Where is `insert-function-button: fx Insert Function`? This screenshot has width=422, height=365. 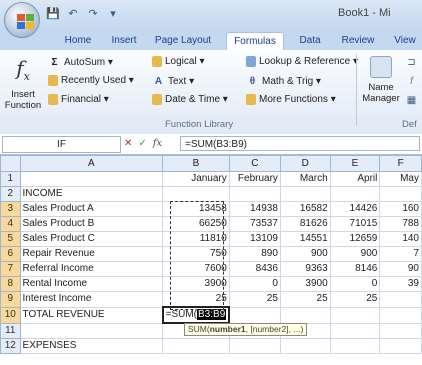
insert-function-button: fx Insert Function is located at coordinates (23, 83).